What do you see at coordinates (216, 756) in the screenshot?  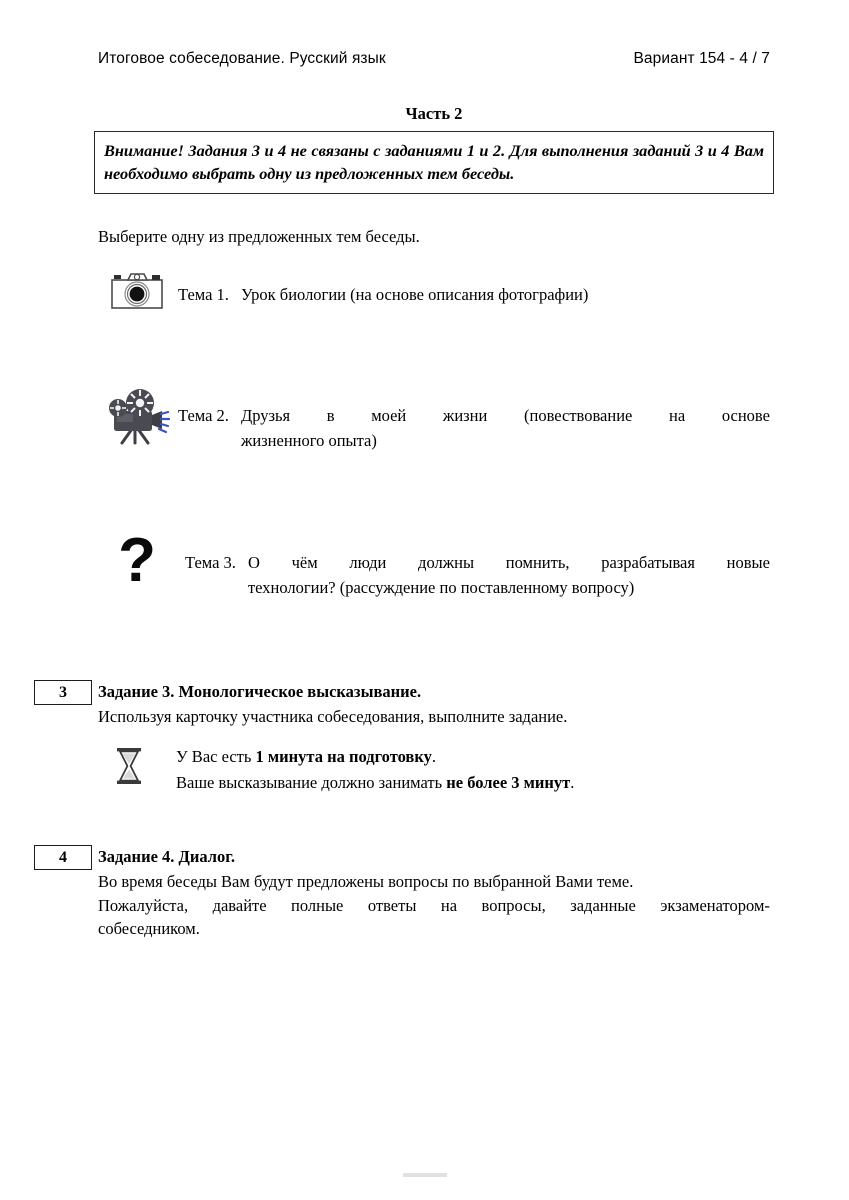 I see `prep-prefix: У Вас есть` at bounding box center [216, 756].